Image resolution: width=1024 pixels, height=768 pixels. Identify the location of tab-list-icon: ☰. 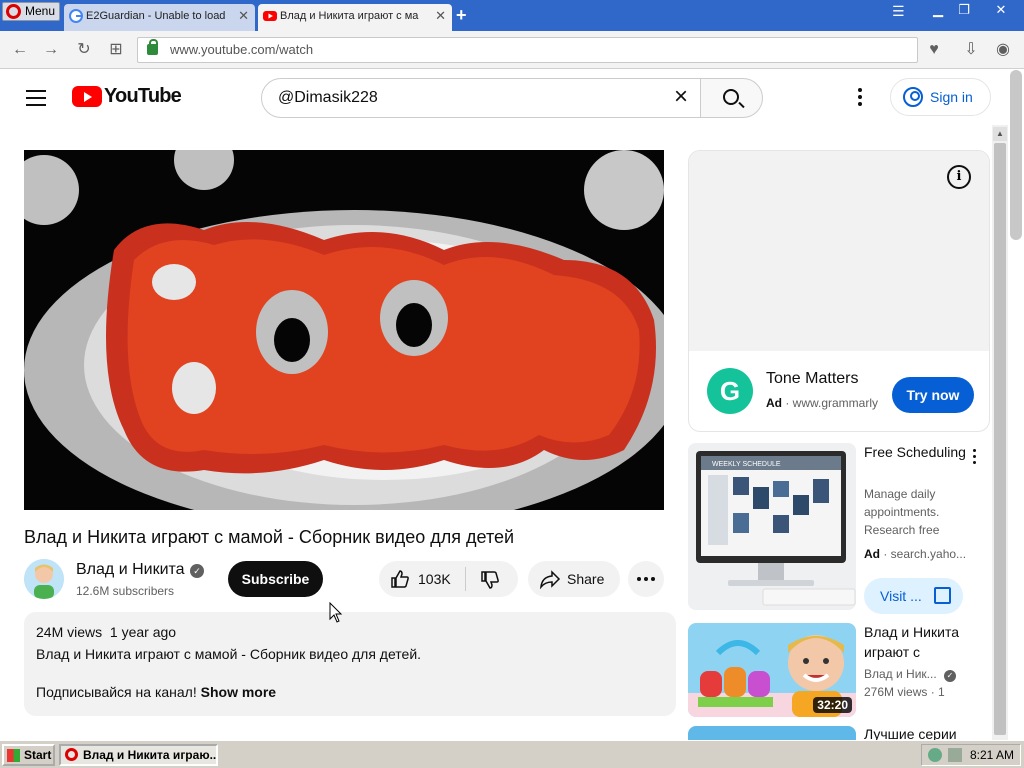
(898, 11).